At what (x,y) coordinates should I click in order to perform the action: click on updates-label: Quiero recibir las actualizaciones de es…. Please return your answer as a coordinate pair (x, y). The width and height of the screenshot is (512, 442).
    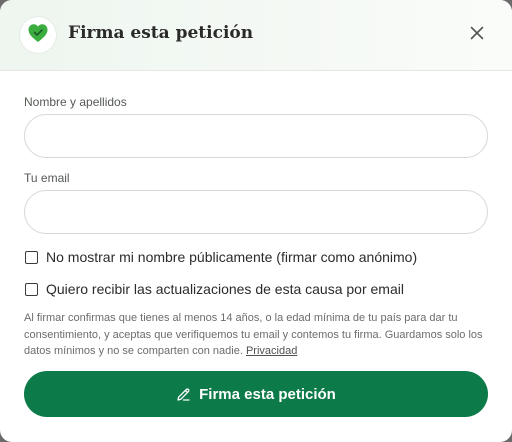
    Looking at the image, I should click on (225, 289).